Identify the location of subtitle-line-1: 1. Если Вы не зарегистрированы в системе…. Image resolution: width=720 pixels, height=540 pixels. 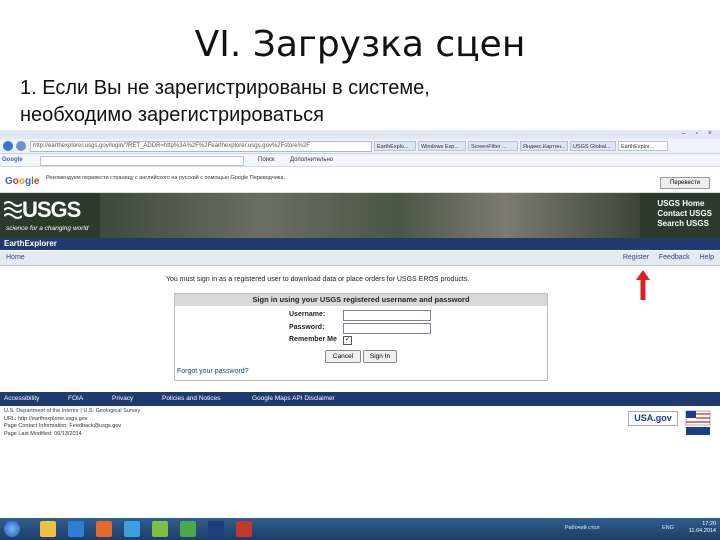
(225, 88).